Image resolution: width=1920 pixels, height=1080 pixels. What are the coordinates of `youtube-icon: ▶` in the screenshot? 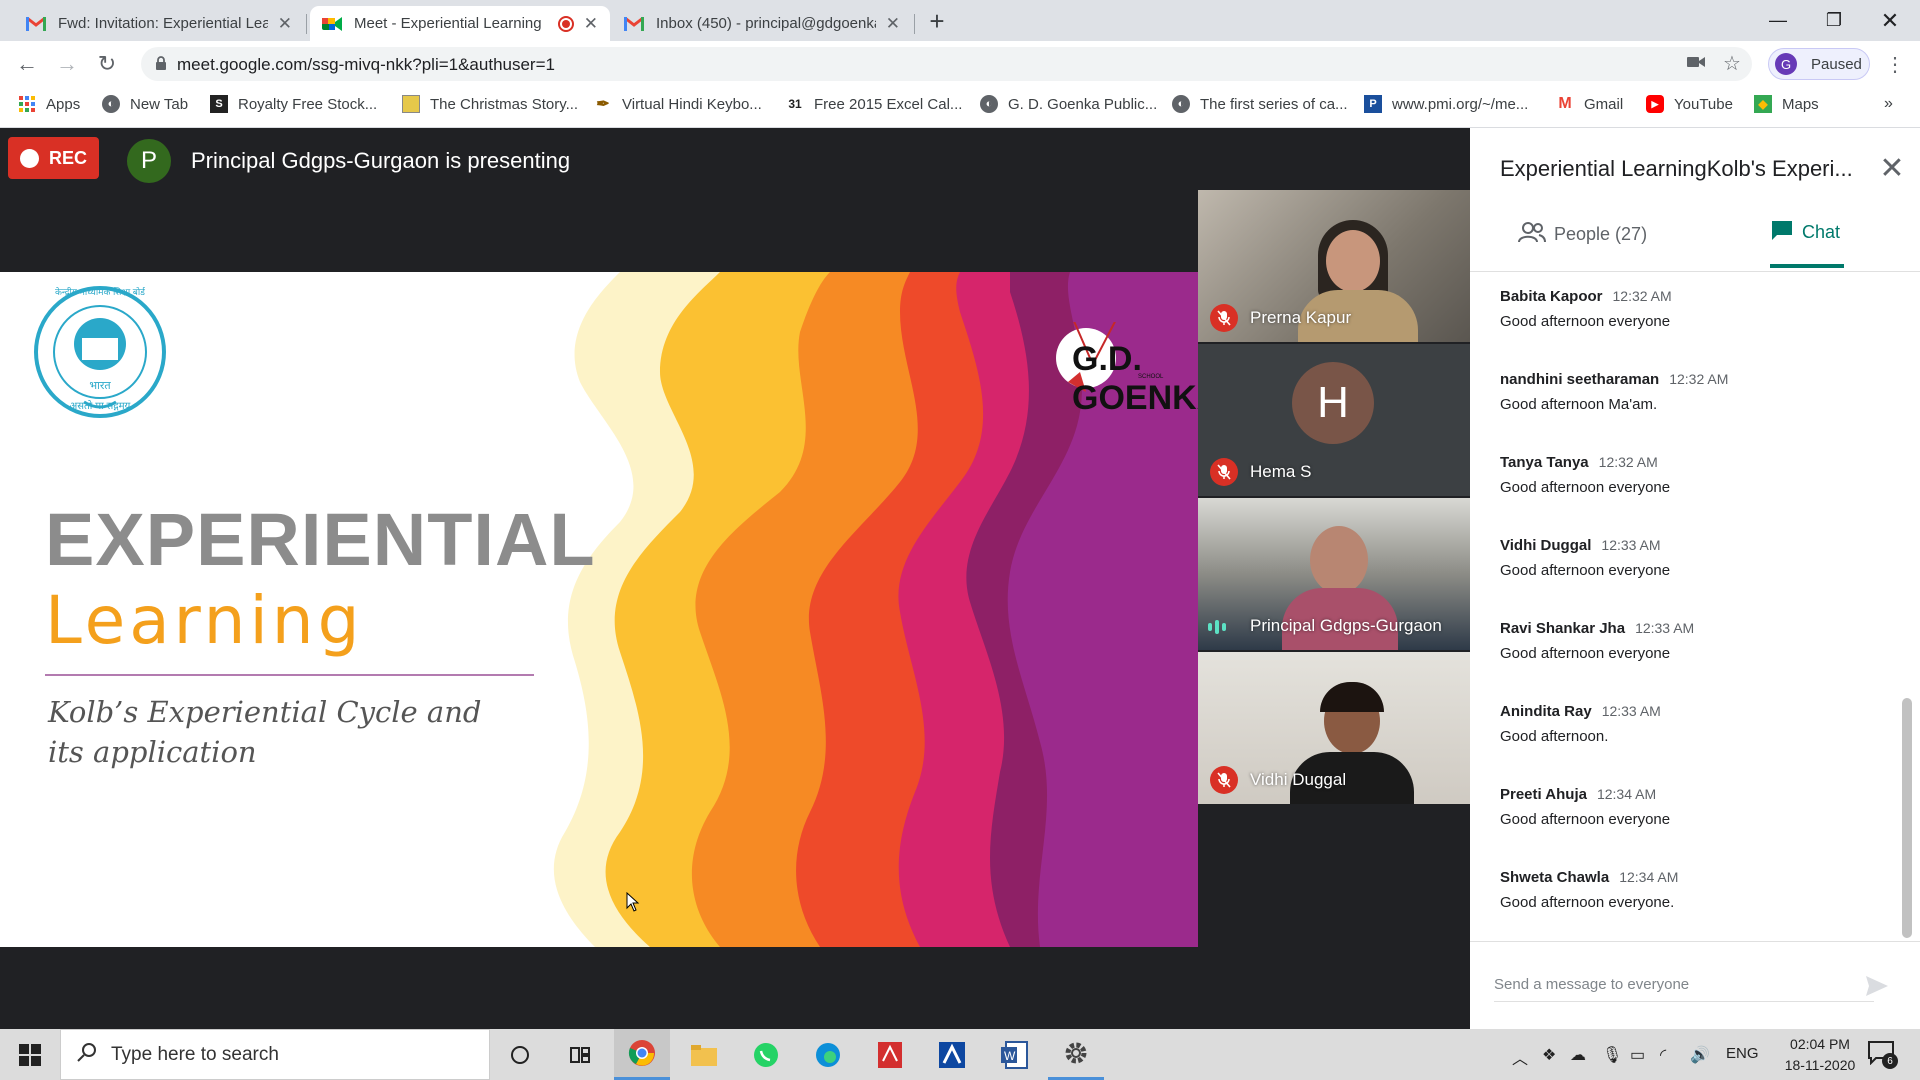 It's located at (1655, 104).